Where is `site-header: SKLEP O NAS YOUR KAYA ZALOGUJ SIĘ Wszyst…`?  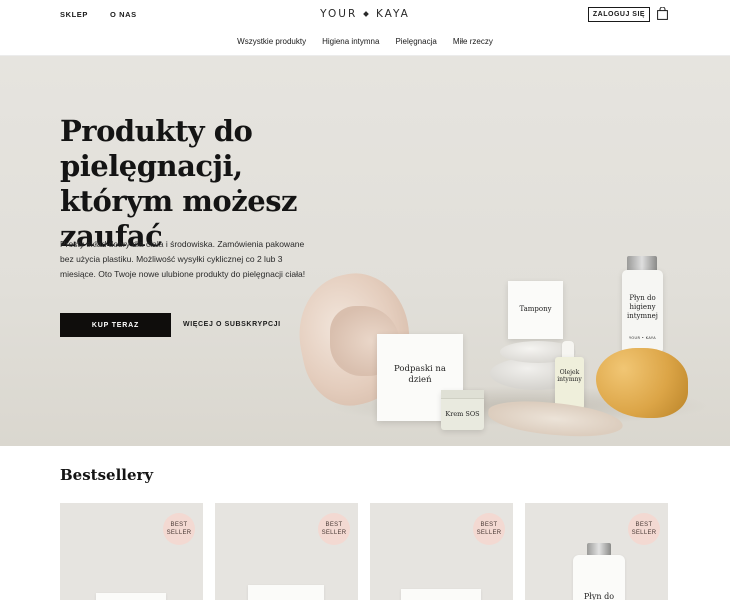
site-header: SKLEP O NAS YOUR KAYA ZALOGUJ SIĘ Wszyst… is located at coordinates (365, 28).